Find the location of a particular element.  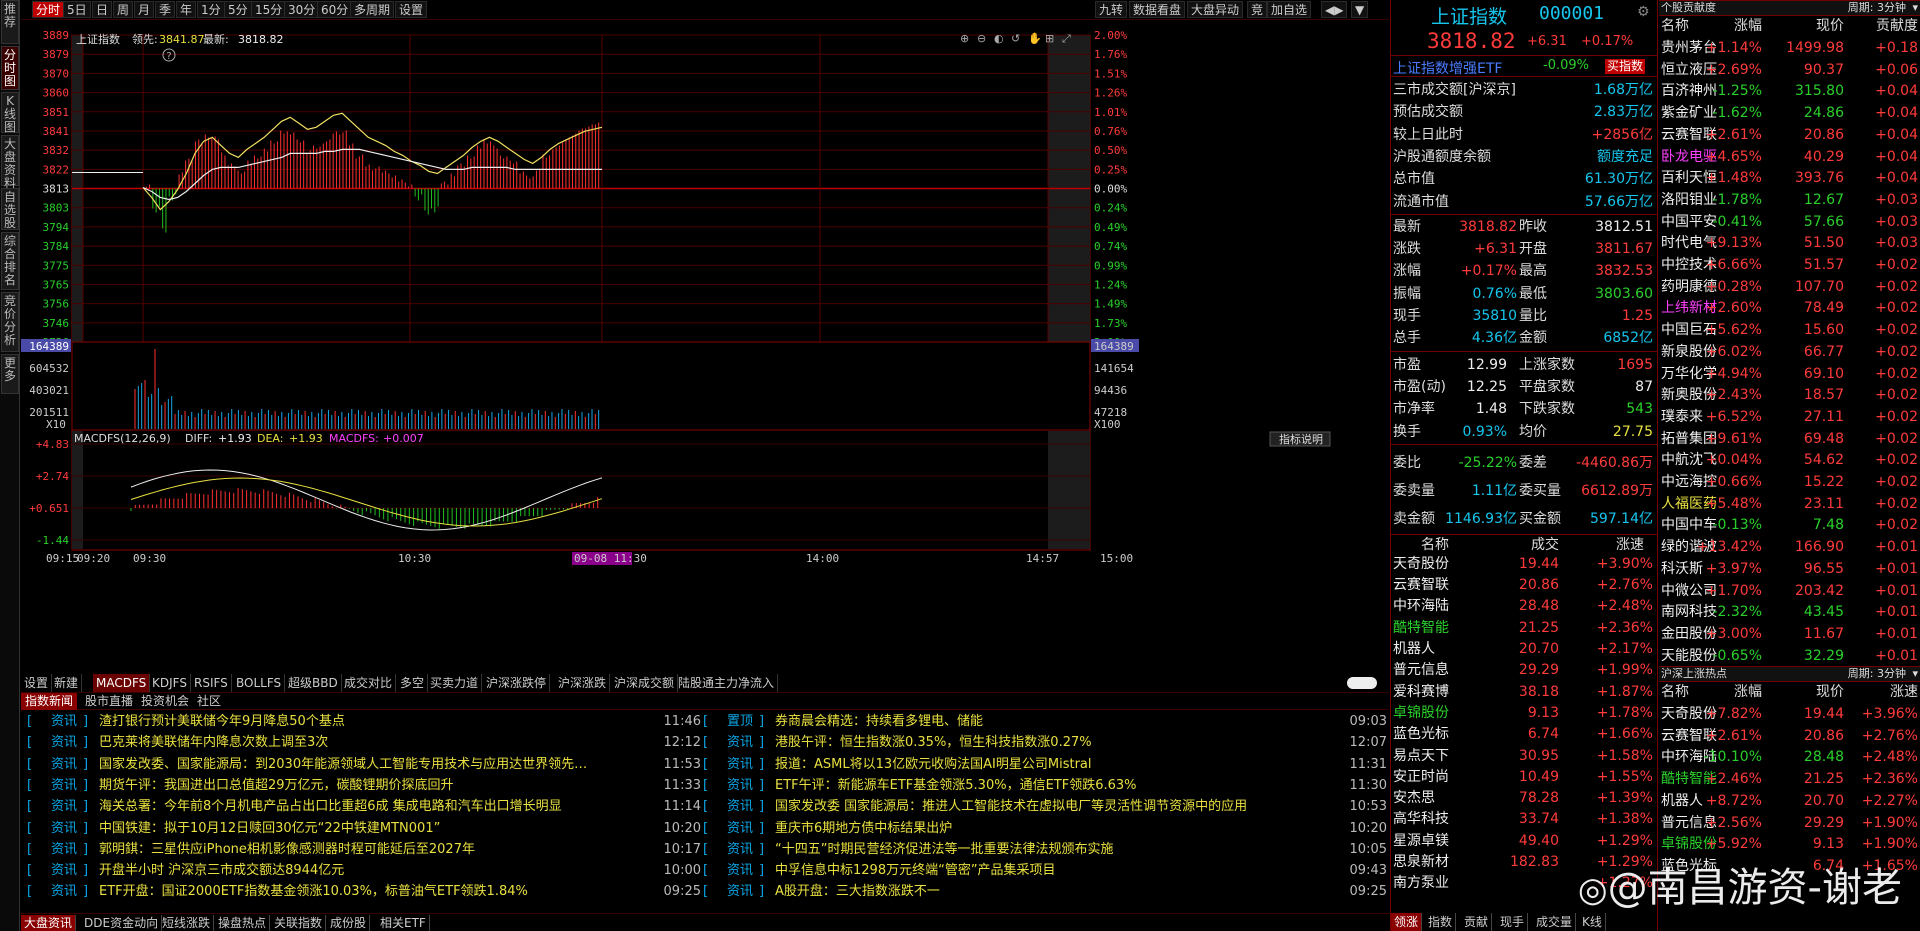

left-tab-7: 更多 is located at coordinates (10, 374).